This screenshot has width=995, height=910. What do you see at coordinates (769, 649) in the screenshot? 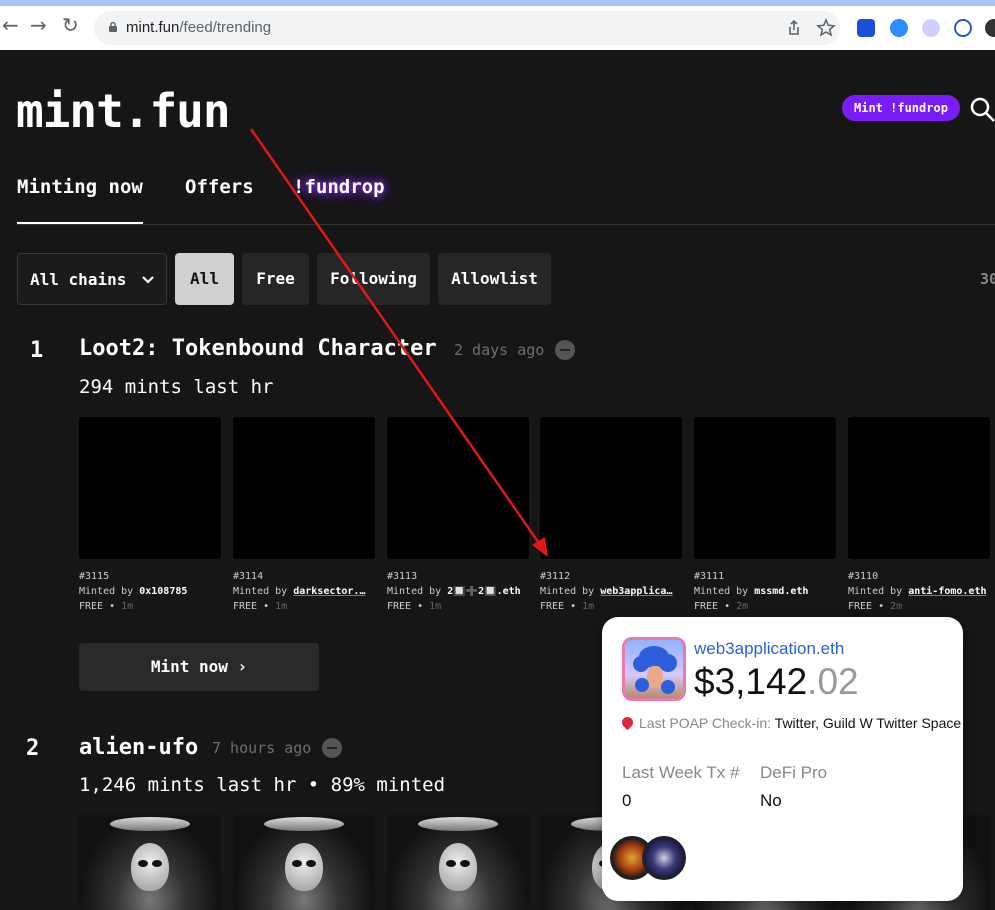
I see `ens-name: web3application.eth` at bounding box center [769, 649].